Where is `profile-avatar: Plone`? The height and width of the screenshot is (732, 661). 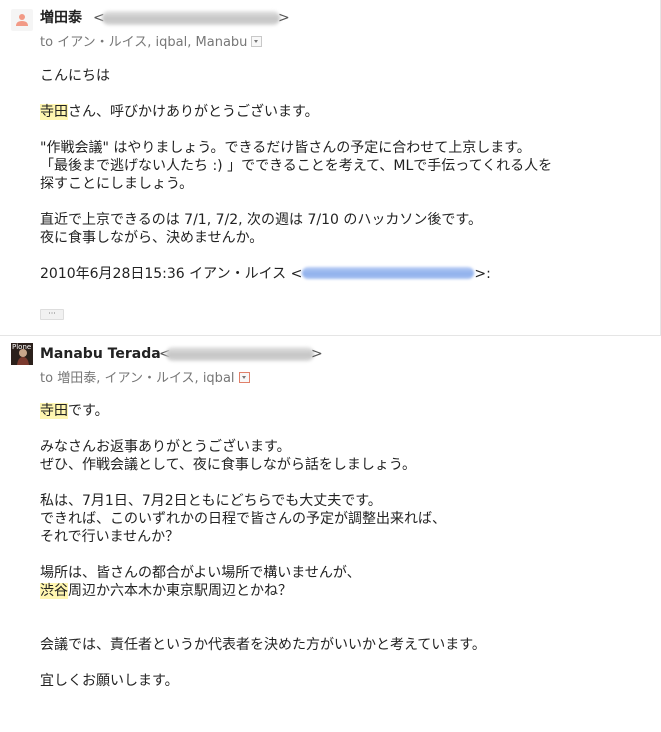
profile-avatar: Plone is located at coordinates (22, 354).